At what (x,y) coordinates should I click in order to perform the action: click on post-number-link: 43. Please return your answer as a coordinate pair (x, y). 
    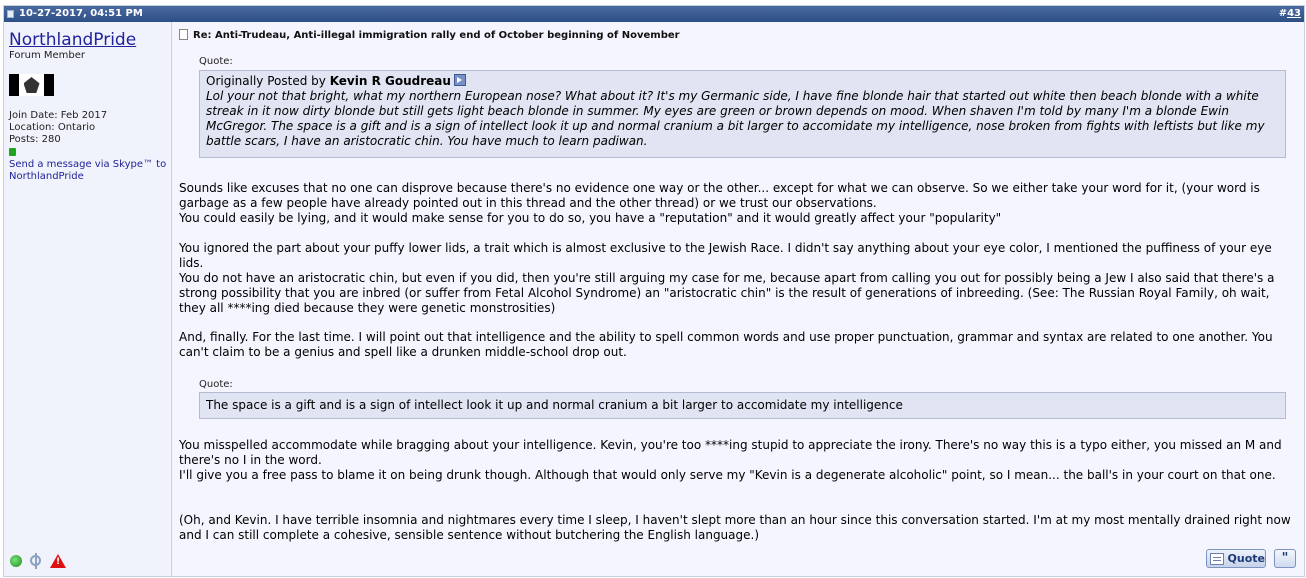
    Looking at the image, I should click on (1294, 13).